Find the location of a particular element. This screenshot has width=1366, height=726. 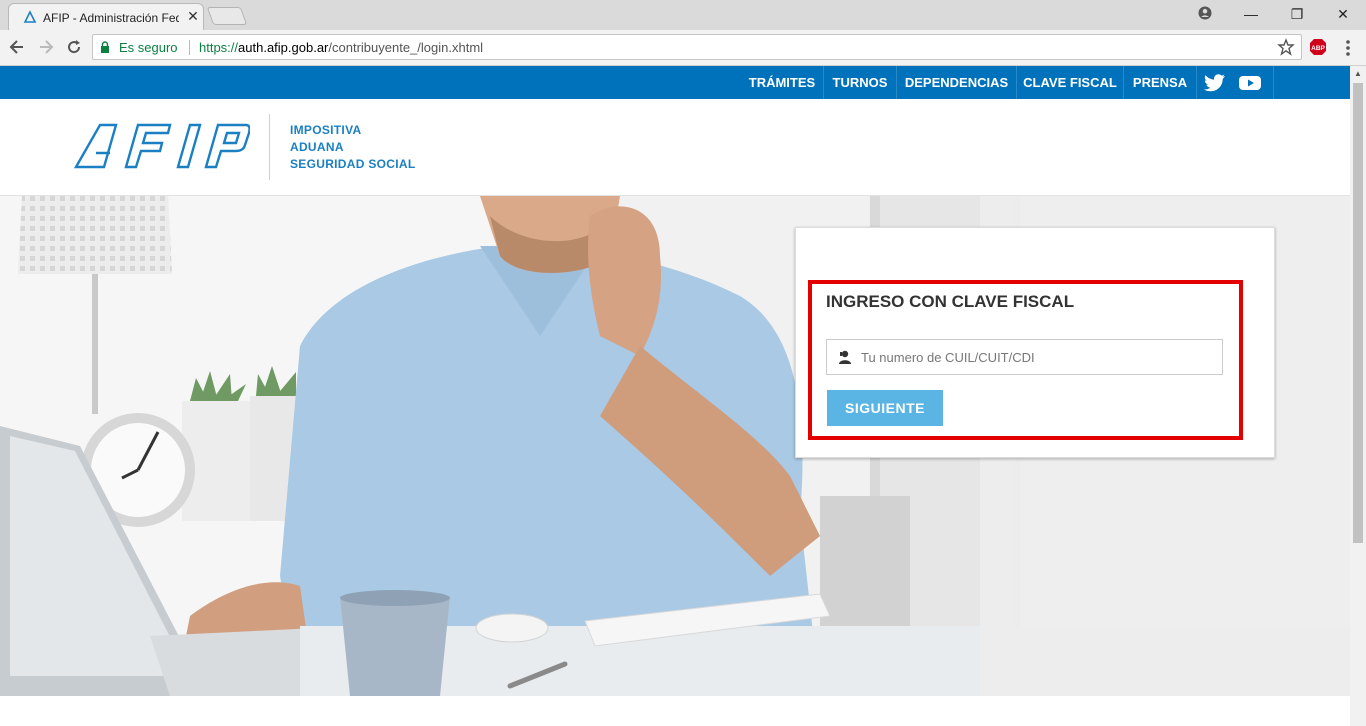

scroll-up-arrow-icon: ▲ is located at coordinates (1358, 74).